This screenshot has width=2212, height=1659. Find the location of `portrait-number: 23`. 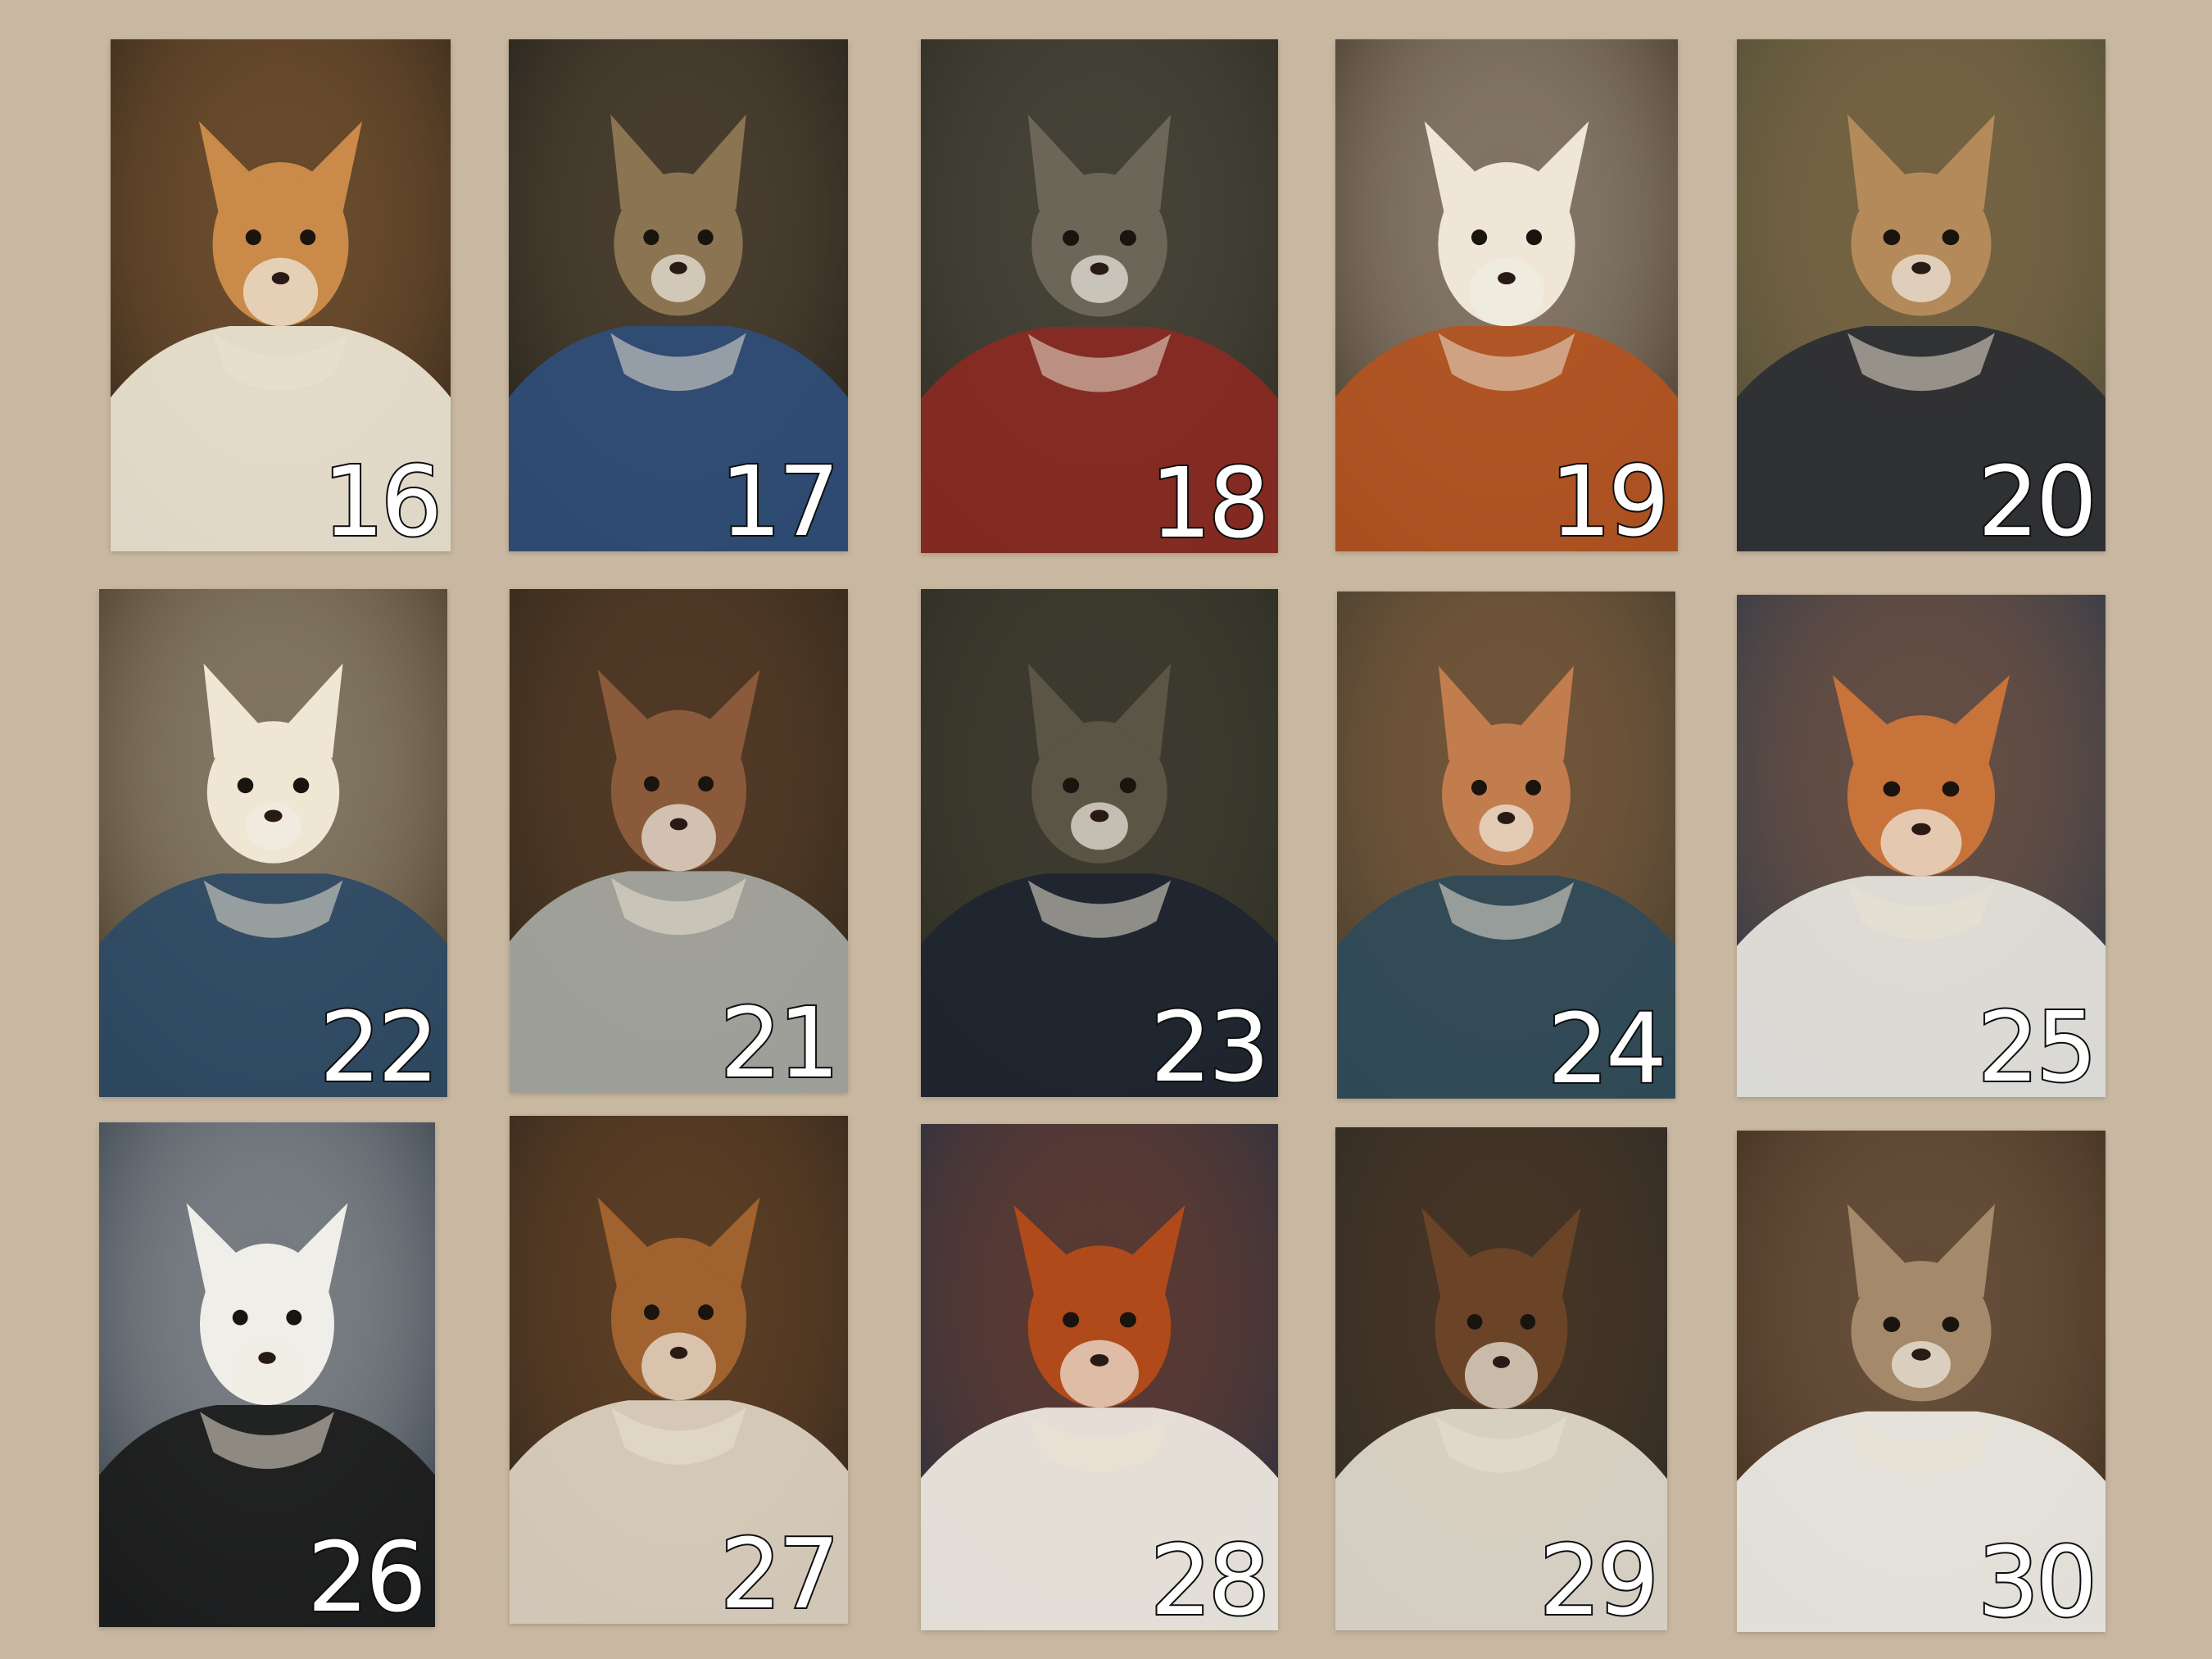

portrait-number: 23 is located at coordinates (1210, 1043).